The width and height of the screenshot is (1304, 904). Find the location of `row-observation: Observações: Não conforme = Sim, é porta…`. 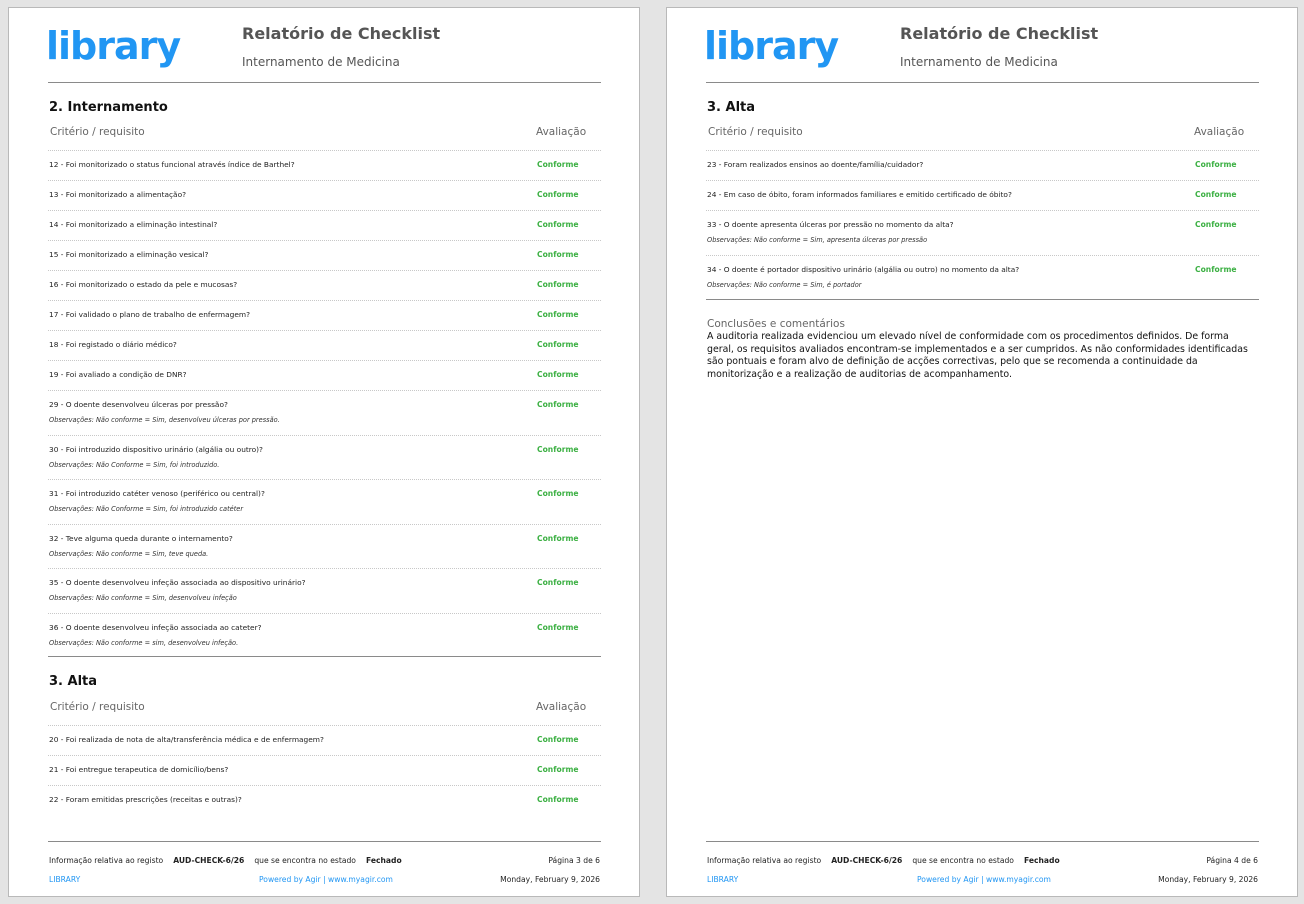

row-observation: Observações: Não conforme = Sim, é porta… is located at coordinates (784, 284).